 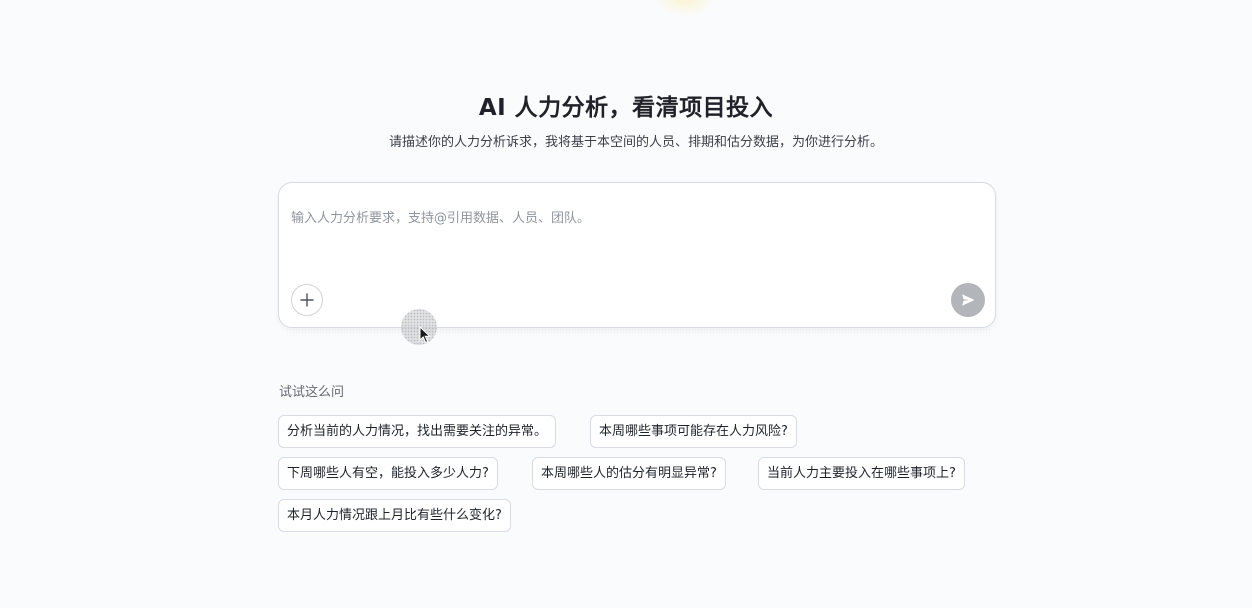 What do you see at coordinates (635, 142) in the screenshot?
I see `page-subtitle: 请描述你的人力分析诉求，我将基于本空间的人员、排期和估分数据，为你进行分析。` at bounding box center [635, 142].